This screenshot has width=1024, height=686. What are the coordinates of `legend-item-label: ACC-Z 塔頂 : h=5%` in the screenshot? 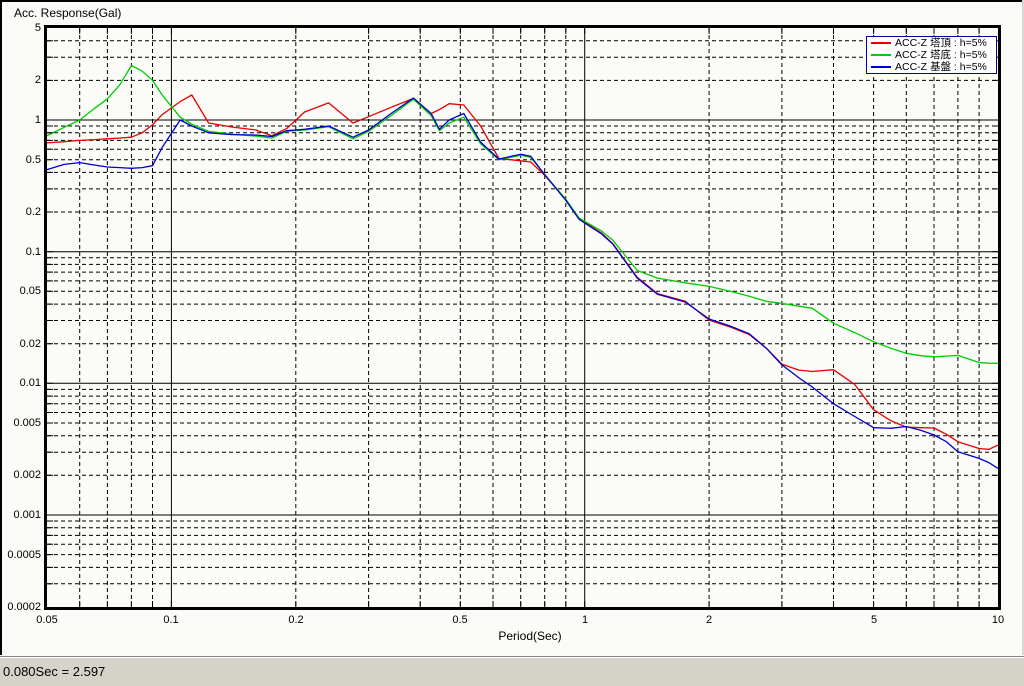 It's located at (941, 43).